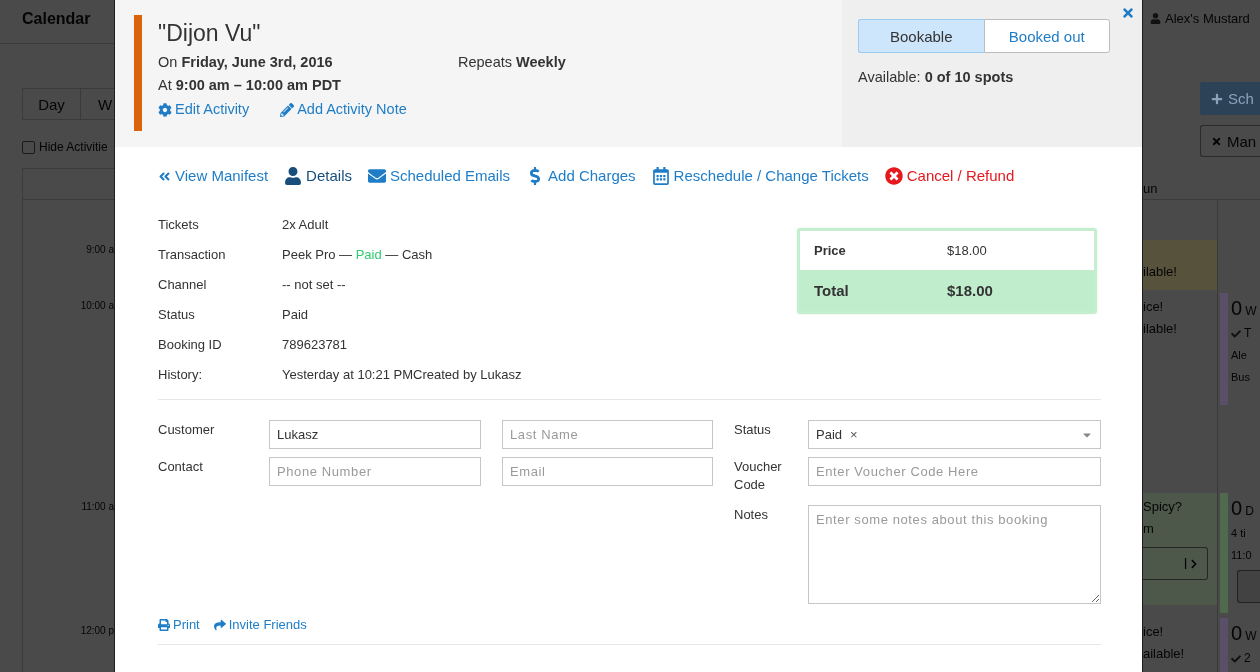 This screenshot has width=1260, height=672. Describe the element at coordinates (854, 434) in the screenshot. I see `clear-button: ×` at that location.